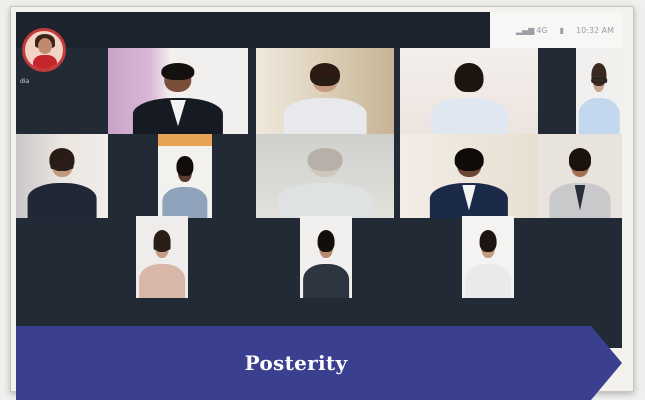 Image resolution: width=645 pixels, height=400 pixels. I want to click on clock: 10:32 AM, so click(595, 30).